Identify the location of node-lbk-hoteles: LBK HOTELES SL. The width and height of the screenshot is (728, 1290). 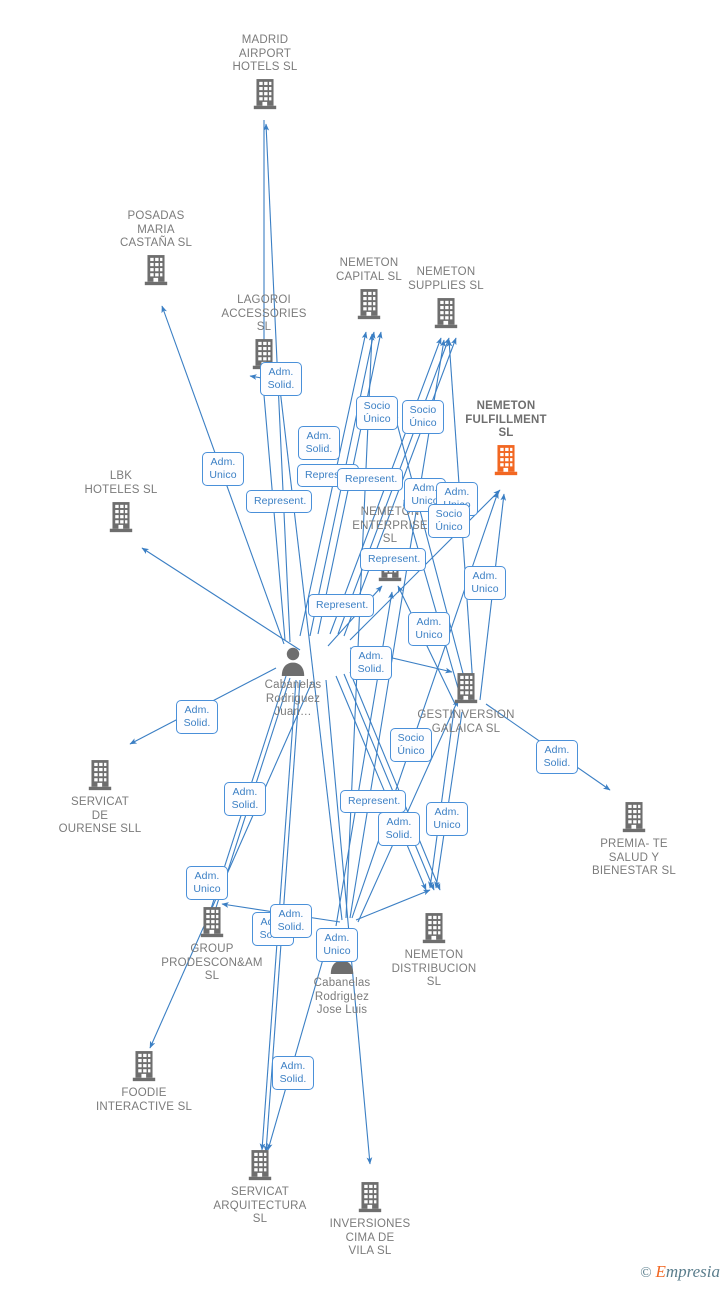
(121, 503).